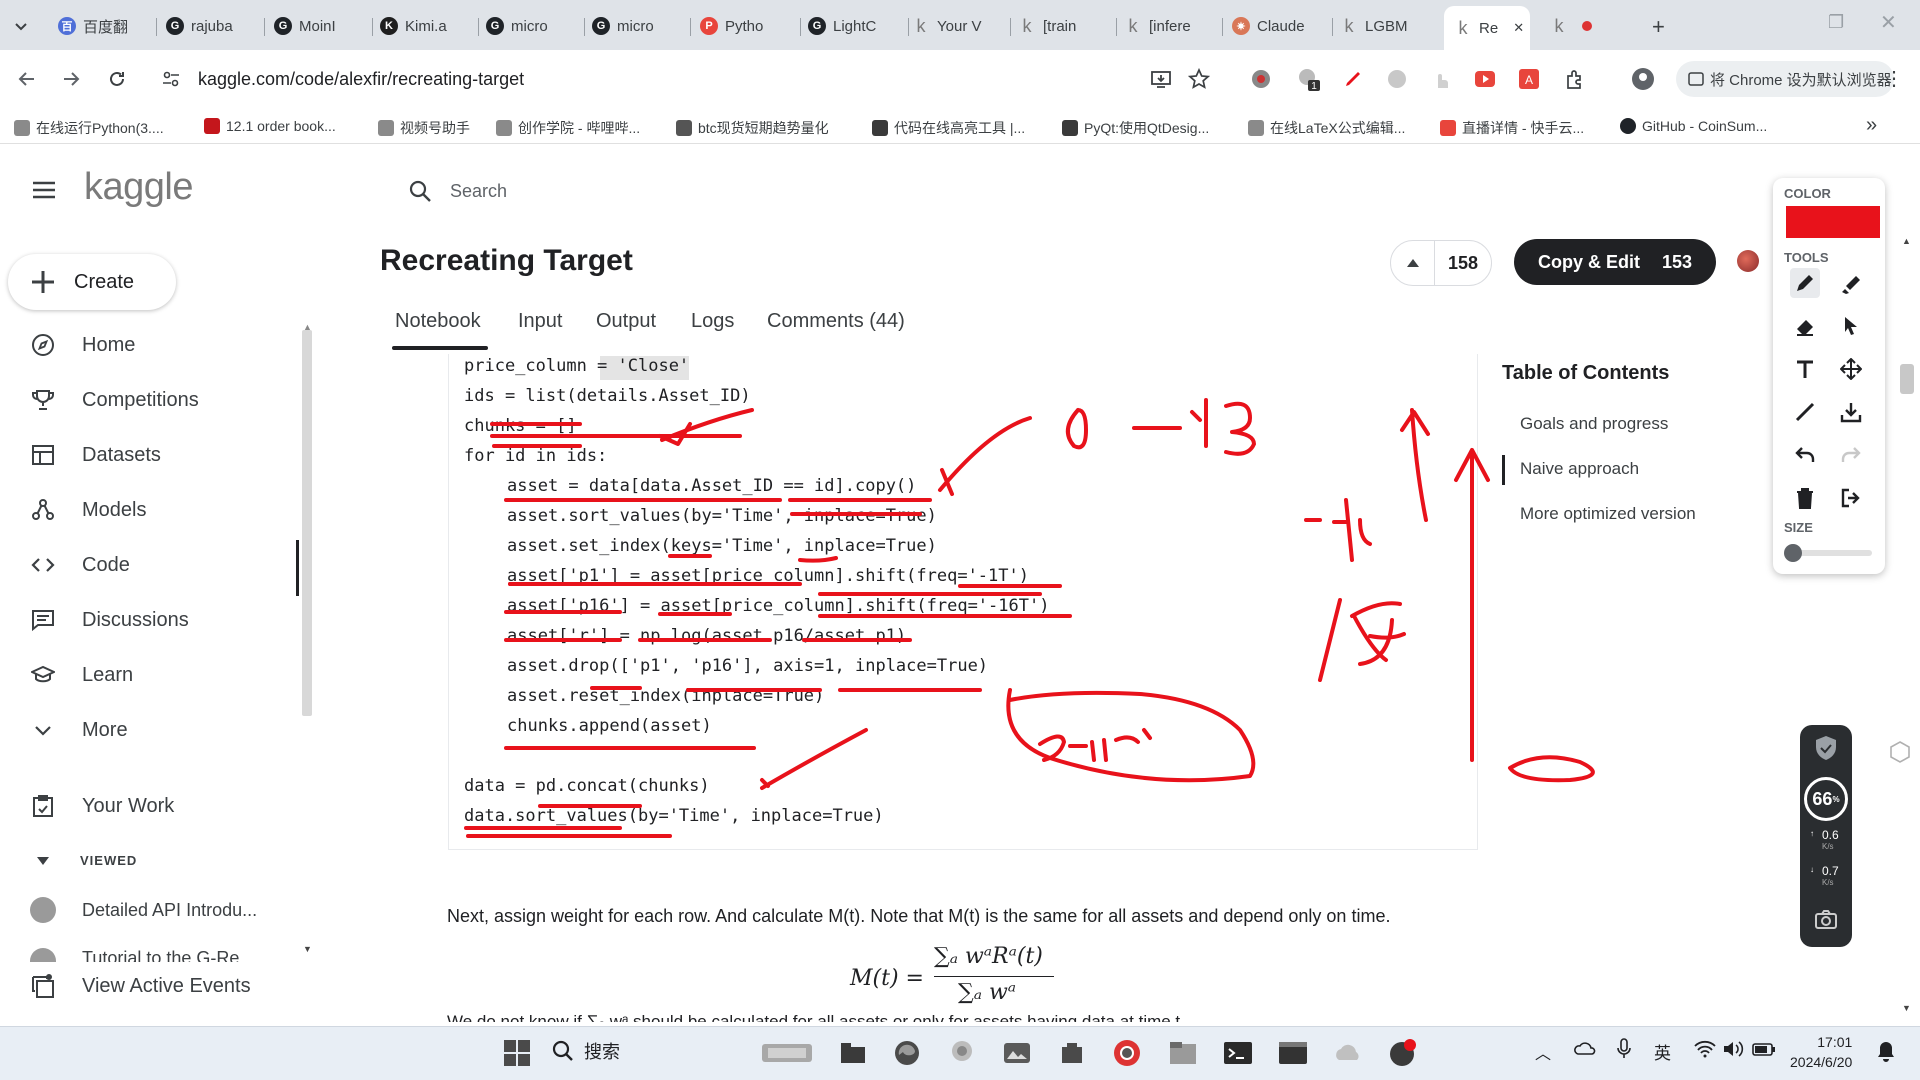 The height and width of the screenshot is (1080, 1920). Describe the element at coordinates (854, 26) in the screenshot. I see `browser-tab: G LightC` at that location.